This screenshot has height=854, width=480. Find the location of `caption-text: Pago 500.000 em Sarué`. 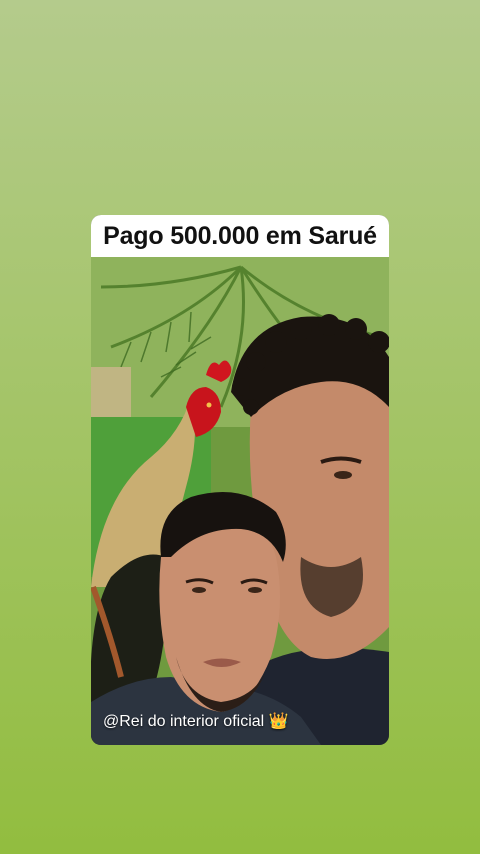

caption-text: Pago 500.000 em Sarué is located at coordinates (240, 235).